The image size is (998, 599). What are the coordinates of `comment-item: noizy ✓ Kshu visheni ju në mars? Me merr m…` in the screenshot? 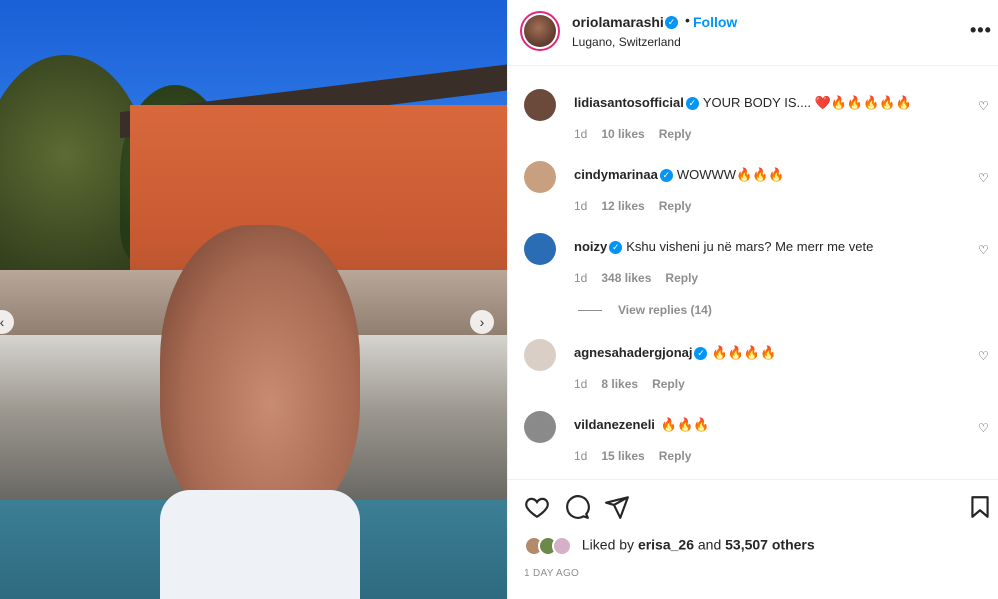 It's located at (753, 268).